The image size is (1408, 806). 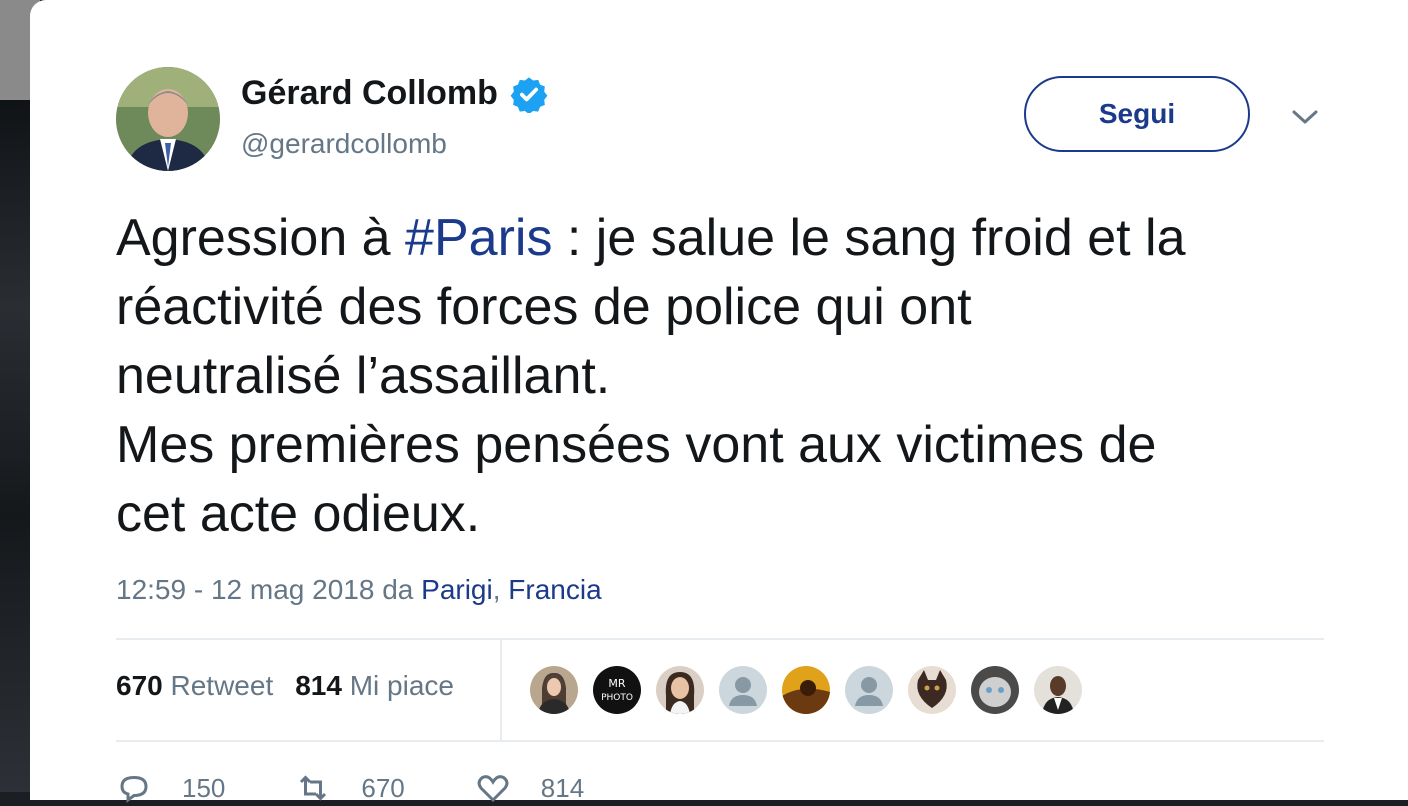 I want to click on tweet-stats: 670 Retweet 814 Mi piace, so click(x=296, y=686).